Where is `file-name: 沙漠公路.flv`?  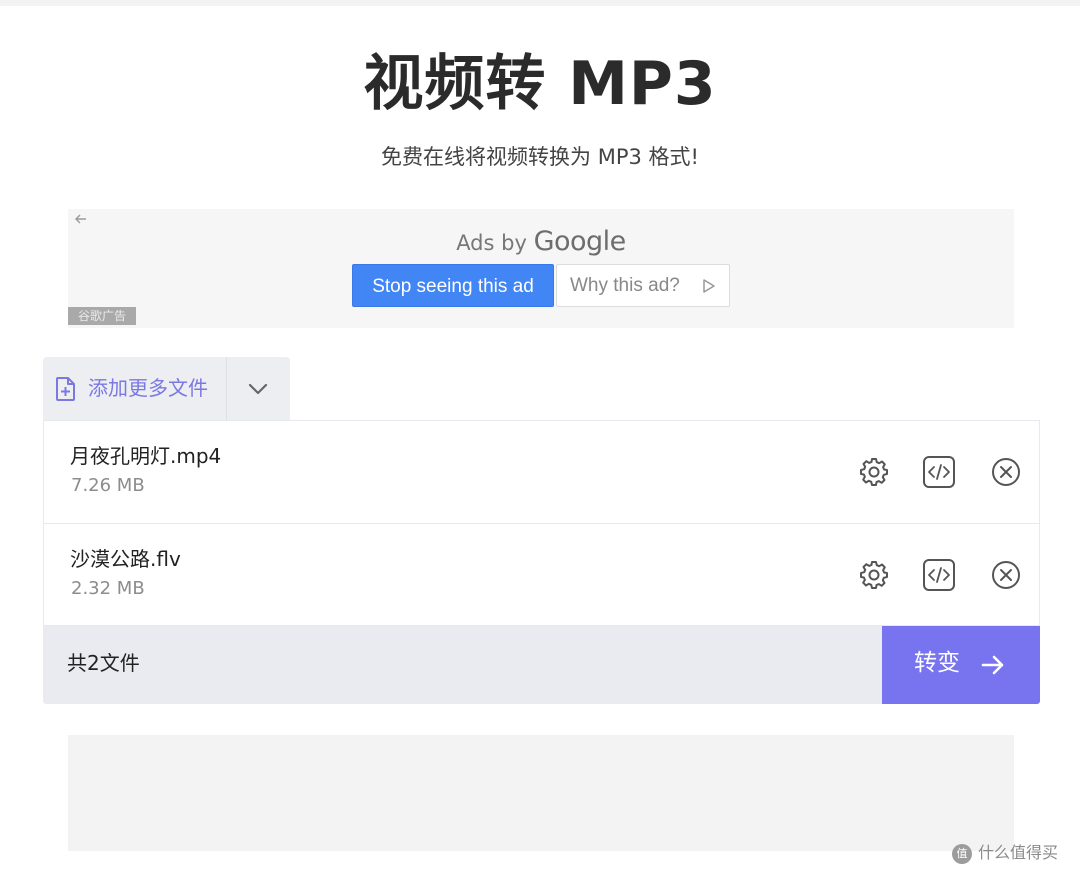 file-name: 沙漠公路.flv is located at coordinates (125, 559).